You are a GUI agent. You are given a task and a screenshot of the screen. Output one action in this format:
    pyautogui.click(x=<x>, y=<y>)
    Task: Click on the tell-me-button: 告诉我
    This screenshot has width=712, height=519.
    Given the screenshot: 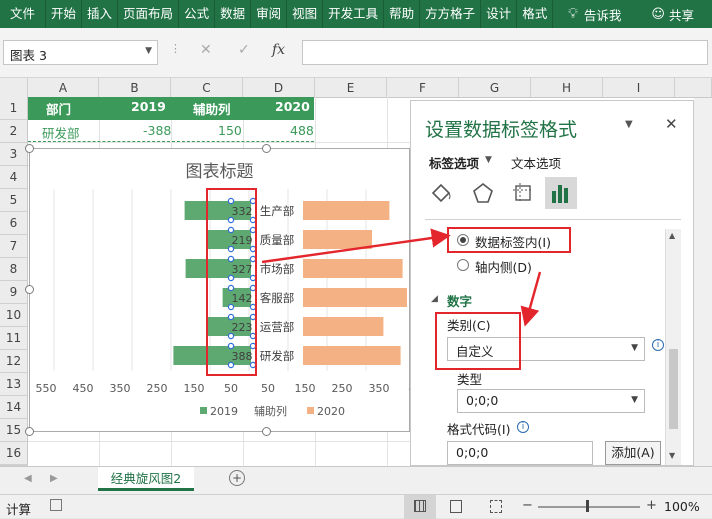 What is the action you would take?
    pyautogui.click(x=603, y=14)
    